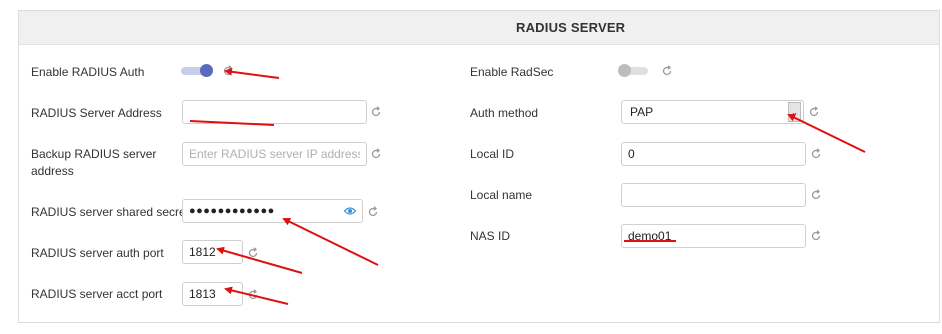 This screenshot has width=942, height=334. Describe the element at coordinates (713, 195) in the screenshot. I see `local-name-input` at that location.